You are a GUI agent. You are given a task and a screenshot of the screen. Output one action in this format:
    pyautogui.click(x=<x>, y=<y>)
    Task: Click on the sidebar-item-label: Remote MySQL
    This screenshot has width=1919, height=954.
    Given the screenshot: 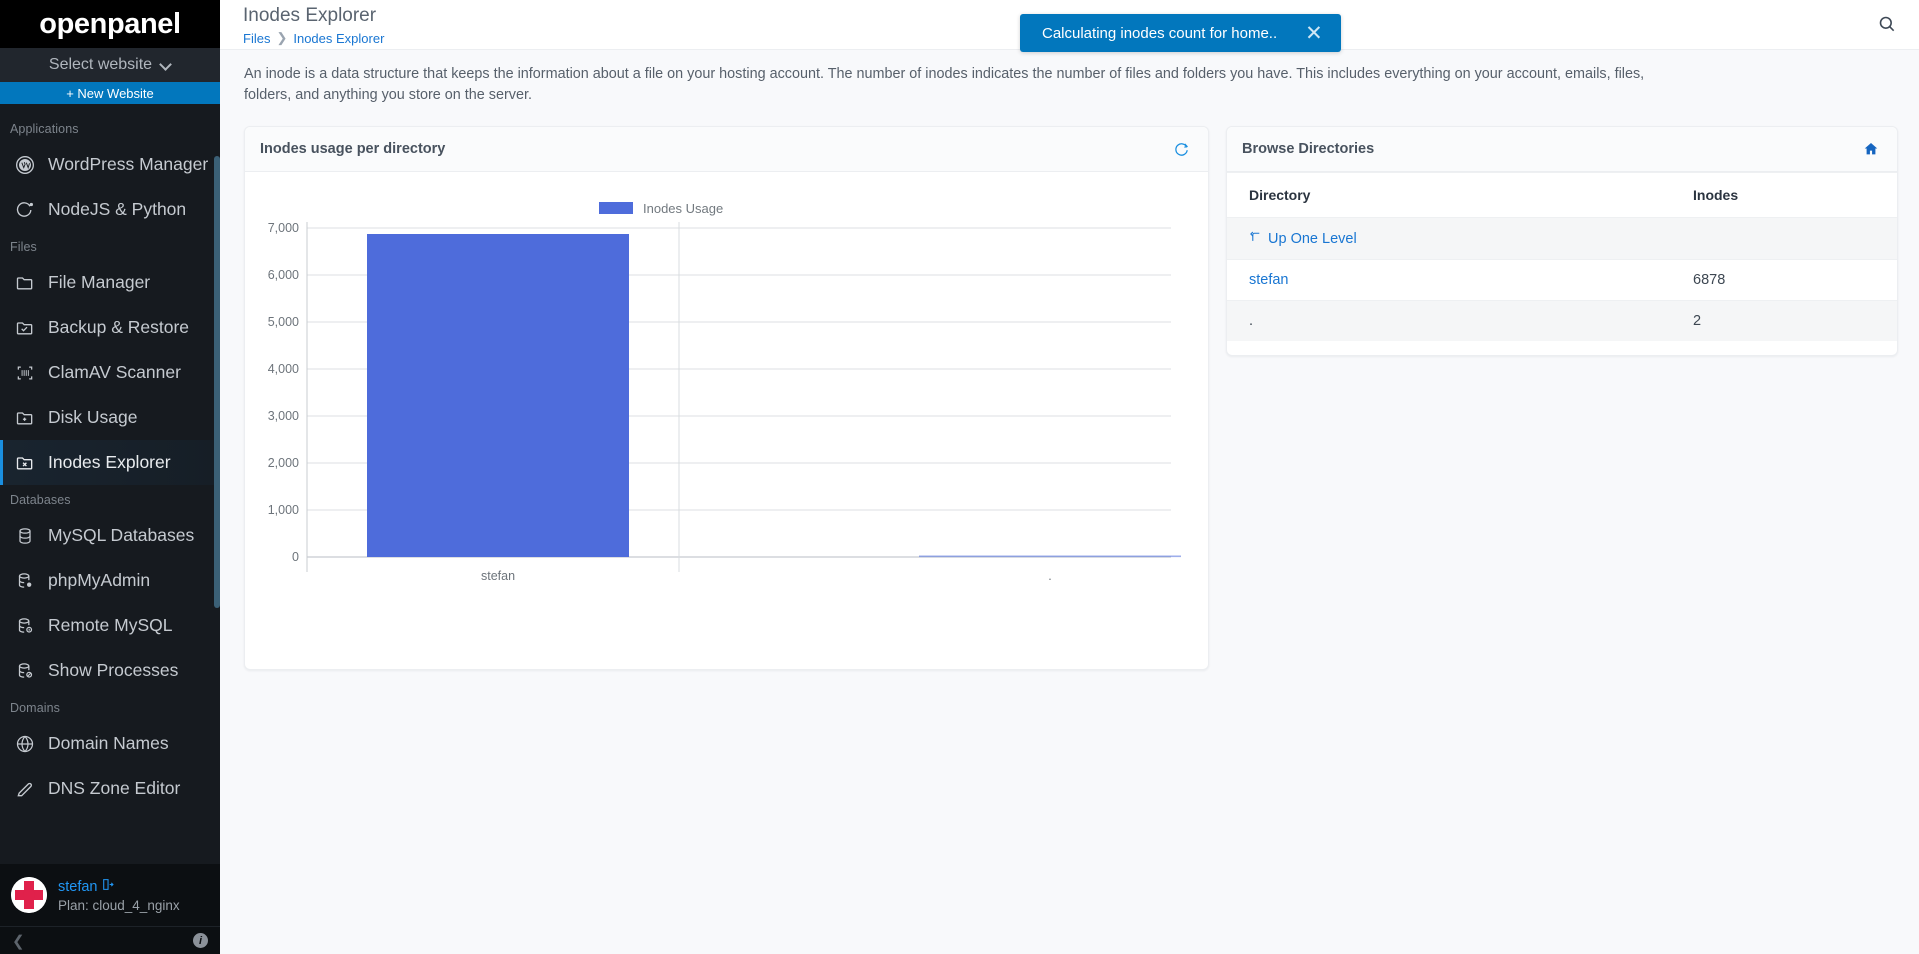 What is the action you would take?
    pyautogui.click(x=110, y=625)
    